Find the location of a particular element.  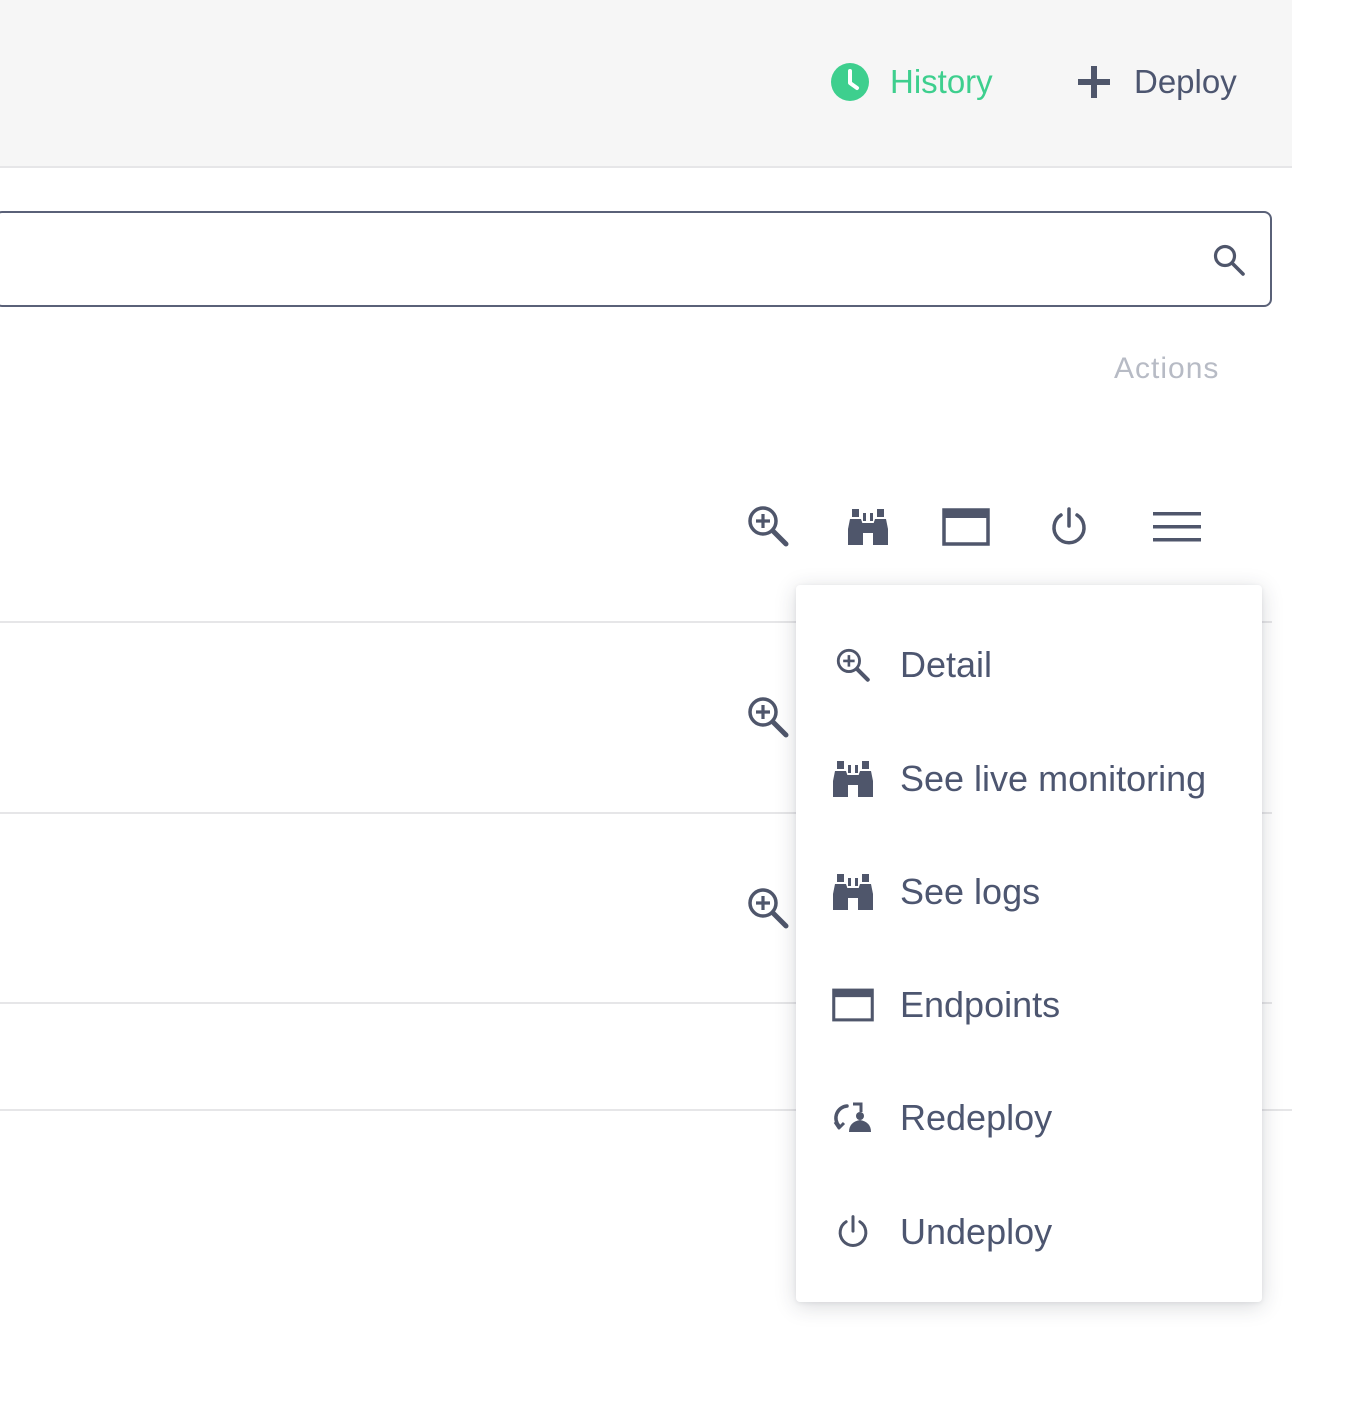

menu-item-label: See live monitoring is located at coordinates (1053, 778).